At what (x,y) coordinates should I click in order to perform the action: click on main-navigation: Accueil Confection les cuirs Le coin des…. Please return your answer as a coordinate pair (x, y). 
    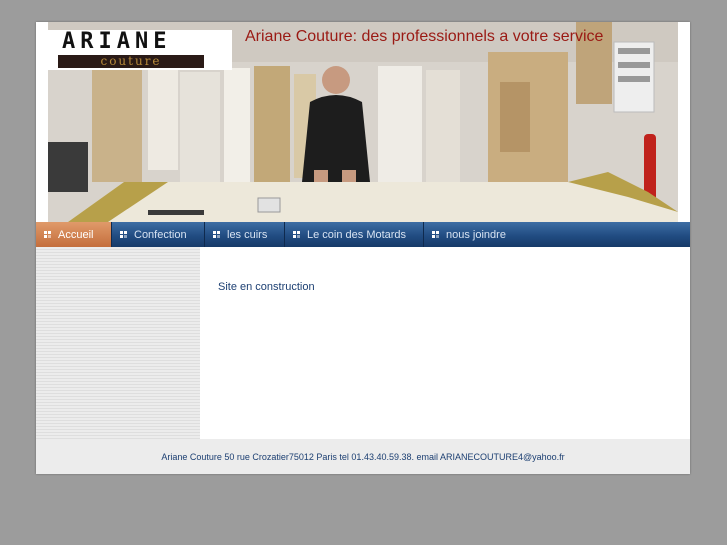
    Looking at the image, I should click on (363, 234).